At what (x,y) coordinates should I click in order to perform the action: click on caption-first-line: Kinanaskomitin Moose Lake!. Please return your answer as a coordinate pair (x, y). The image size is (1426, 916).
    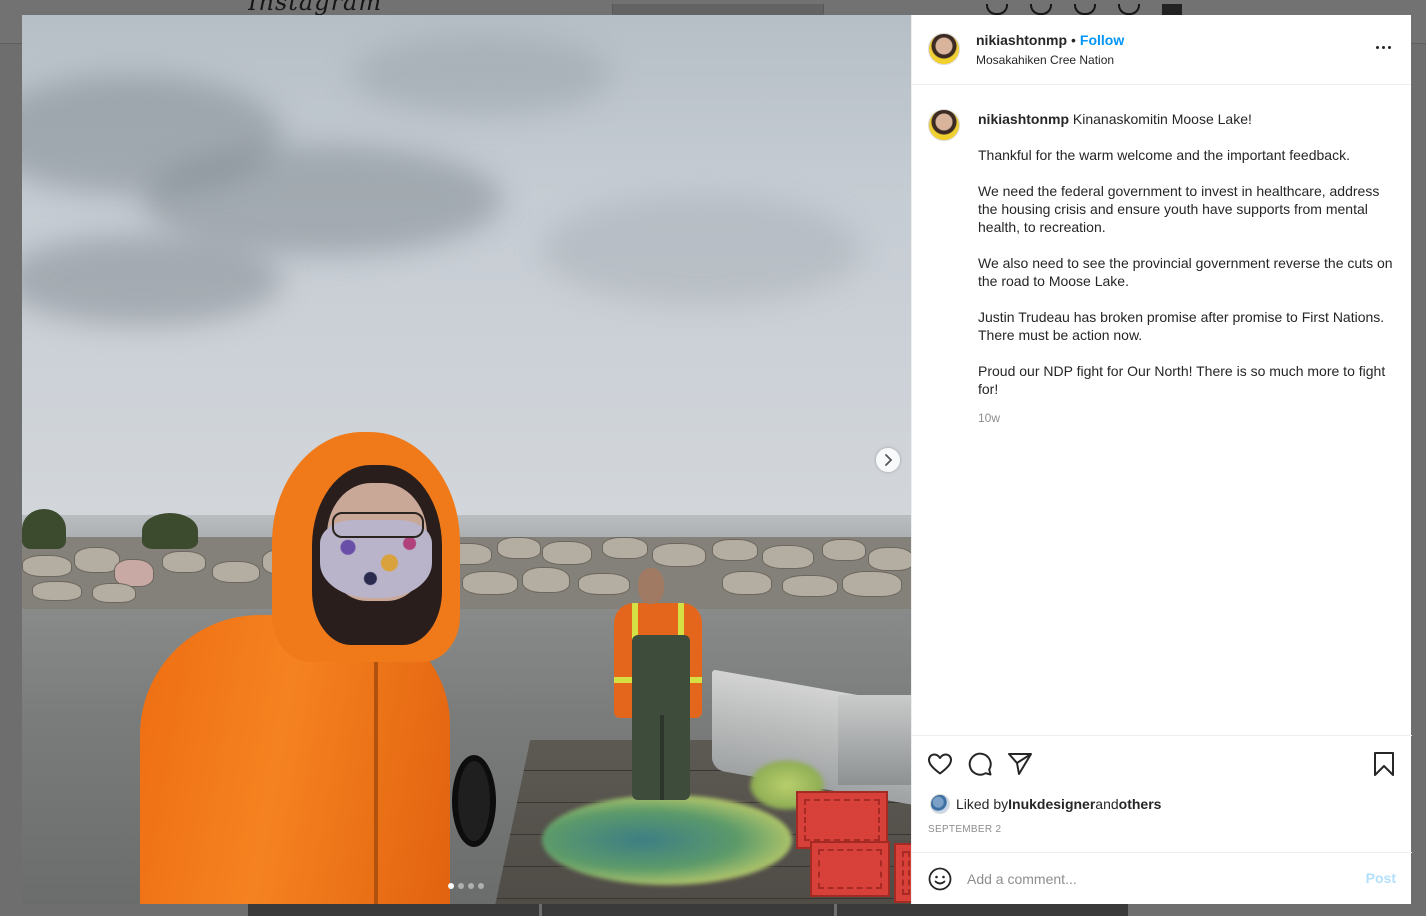
    Looking at the image, I should click on (1160, 119).